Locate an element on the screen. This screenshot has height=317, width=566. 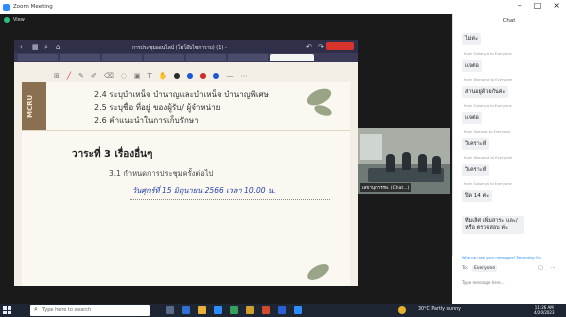
close-button: × is located at coordinates (556, 5).